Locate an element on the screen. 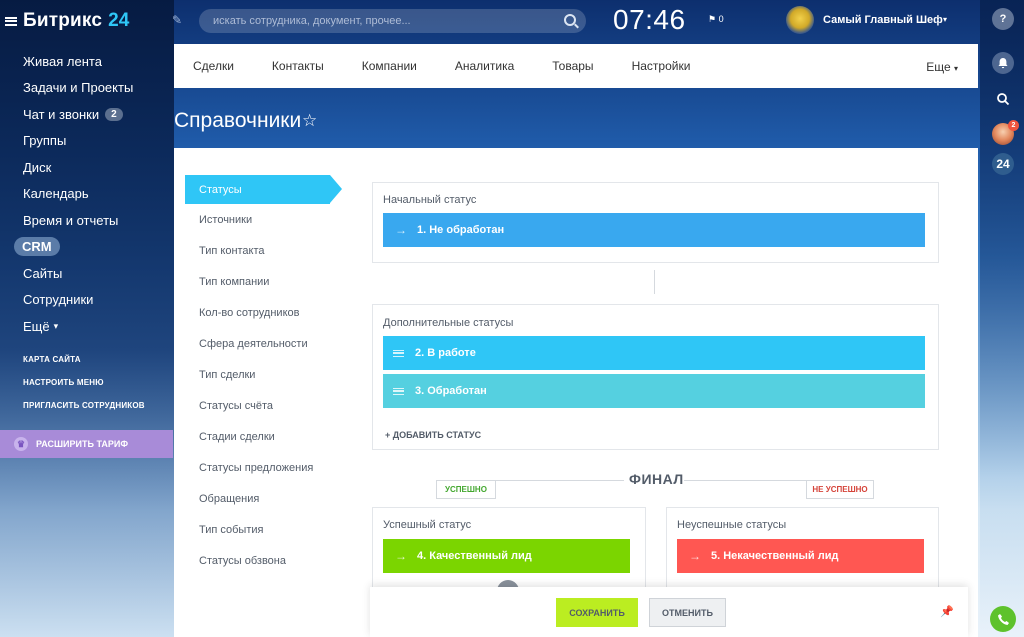  sidebar-item-sites: Сайты is located at coordinates (87, 273).